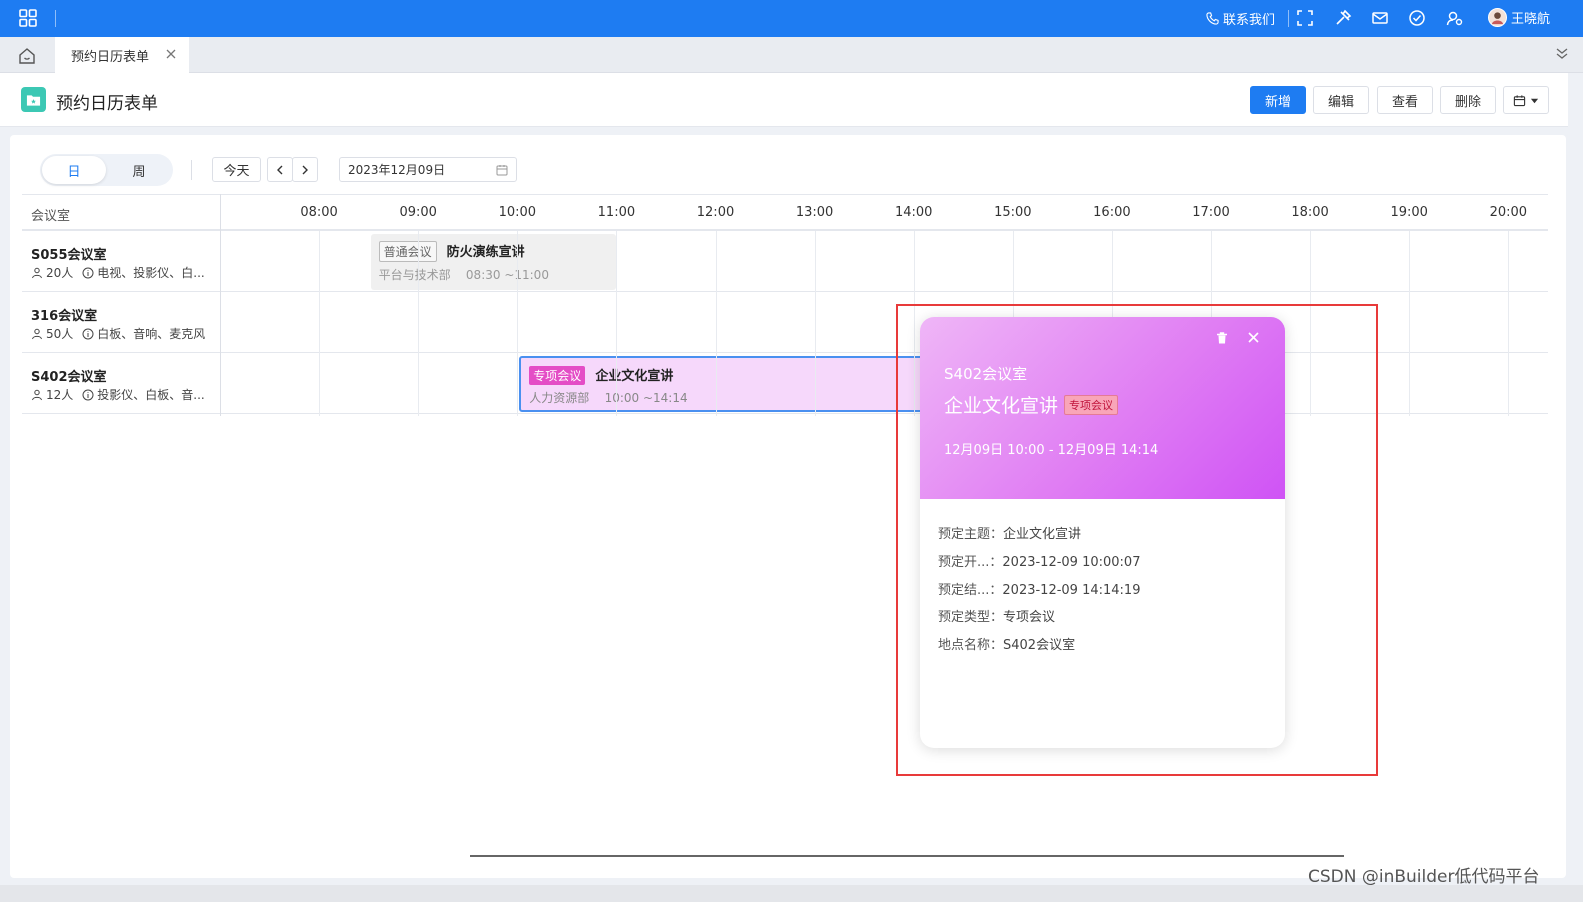  I want to click on room-name: S402会议室, so click(69, 377).